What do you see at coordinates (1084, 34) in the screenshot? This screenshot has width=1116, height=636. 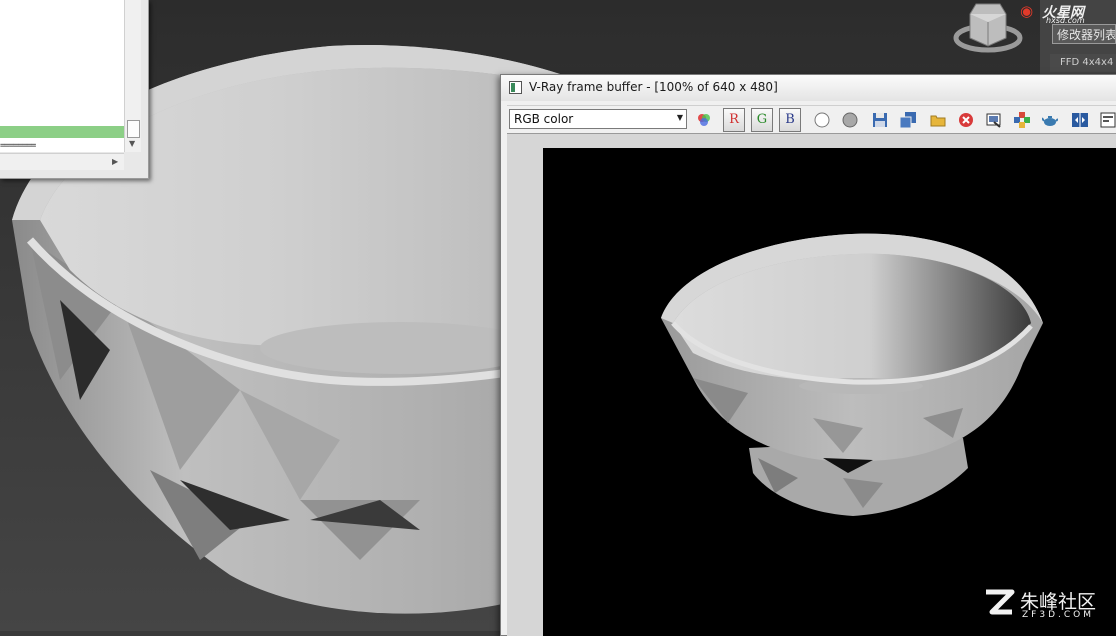 I see `modifier-list-dropdown: 修改器列表` at bounding box center [1084, 34].